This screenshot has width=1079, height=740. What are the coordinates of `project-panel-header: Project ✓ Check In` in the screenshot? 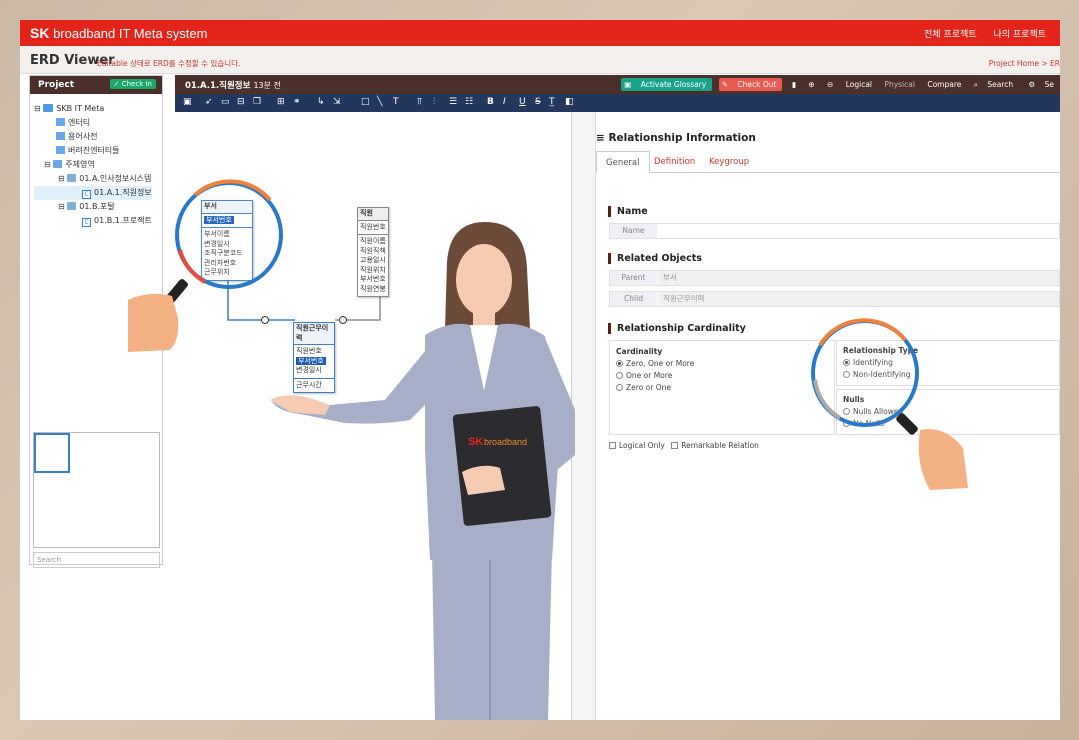 It's located at (96, 85).